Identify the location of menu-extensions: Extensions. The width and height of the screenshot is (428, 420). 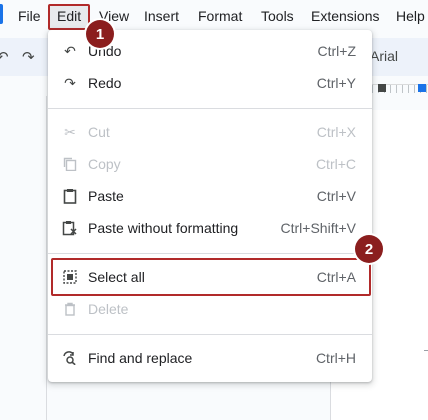
(345, 16).